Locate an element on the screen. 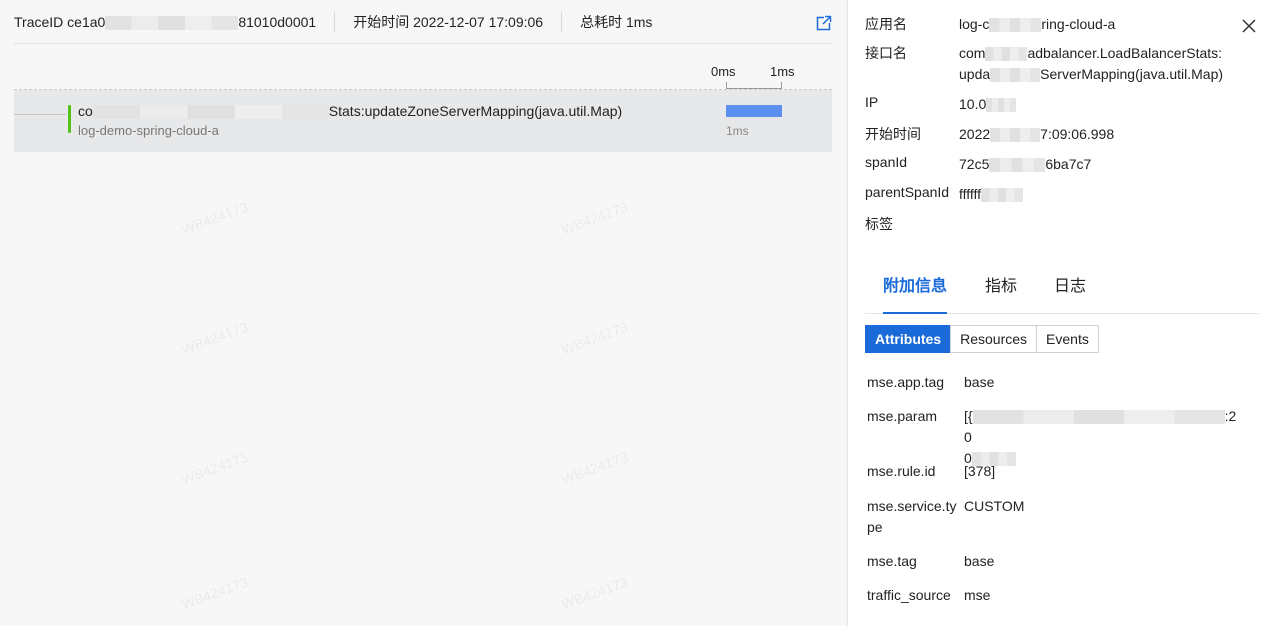 Image resolution: width=1279 pixels, height=626 pixels. attribute-key: traffic_source is located at coordinates (909, 595).